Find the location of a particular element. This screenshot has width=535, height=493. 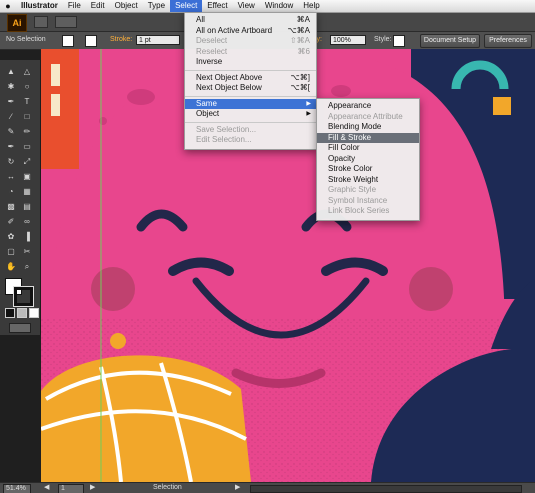

menu-object: Object is located at coordinates (126, 6).